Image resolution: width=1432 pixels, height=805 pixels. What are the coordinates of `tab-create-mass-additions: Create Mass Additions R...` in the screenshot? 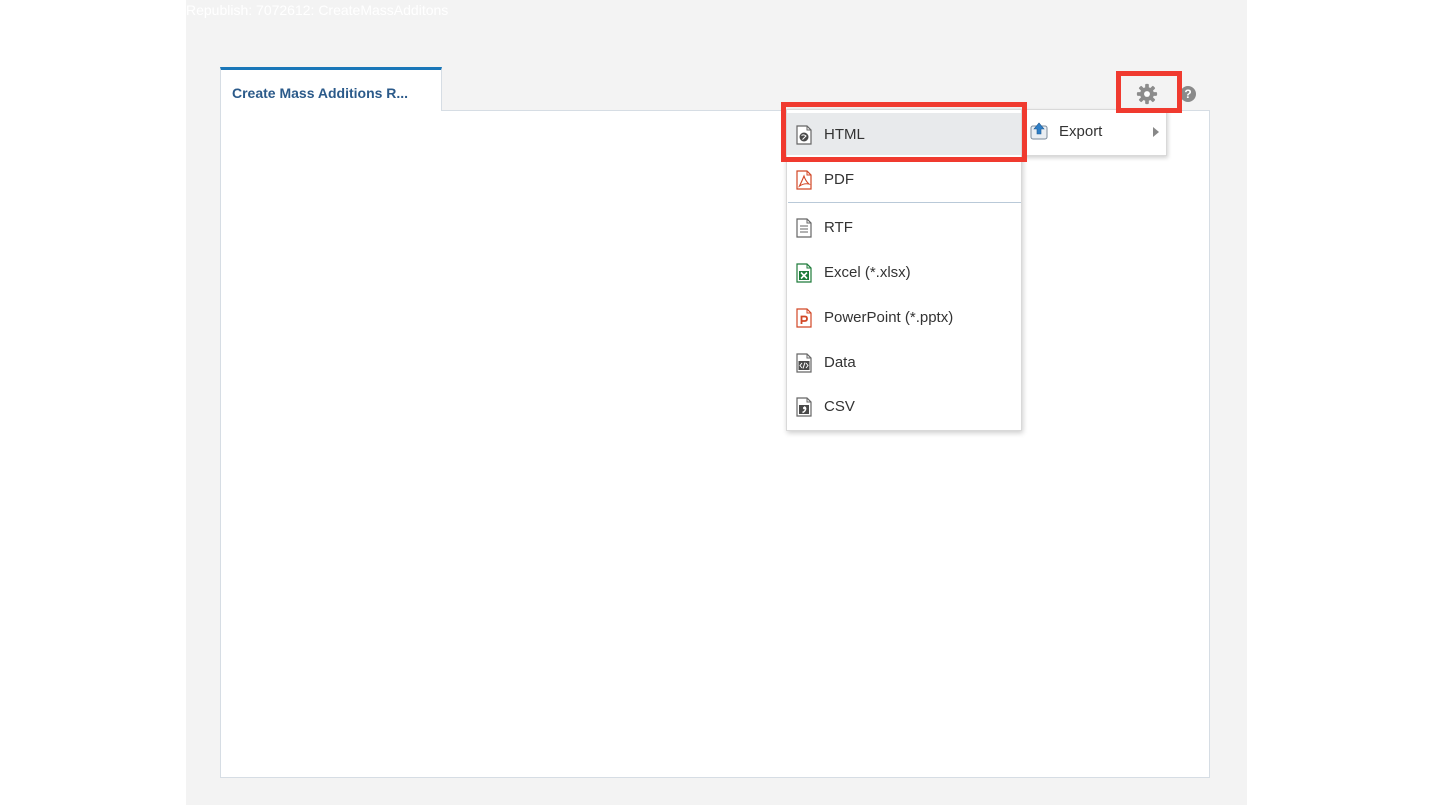 It's located at (331, 89).